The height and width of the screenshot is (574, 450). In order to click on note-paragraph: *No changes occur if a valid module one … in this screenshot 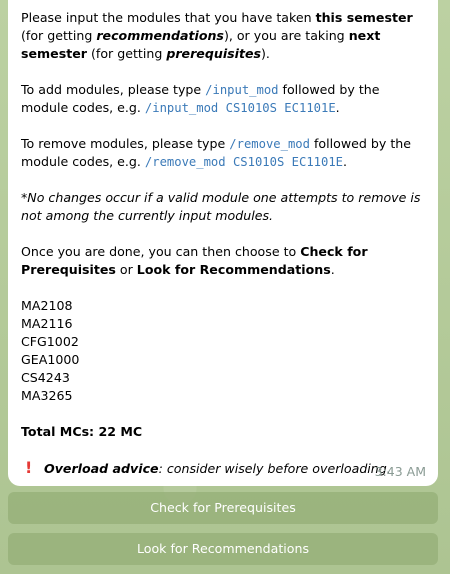, I will do `click(222, 207)`.